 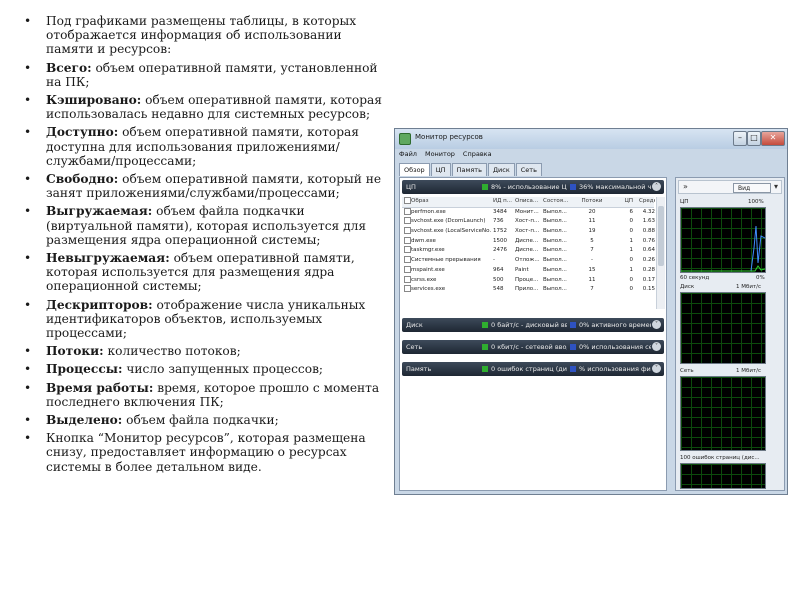 What do you see at coordinates (529, 187) in the screenshot?
I see `cpu-usage-text: 8% - использование ЦП` at bounding box center [529, 187].